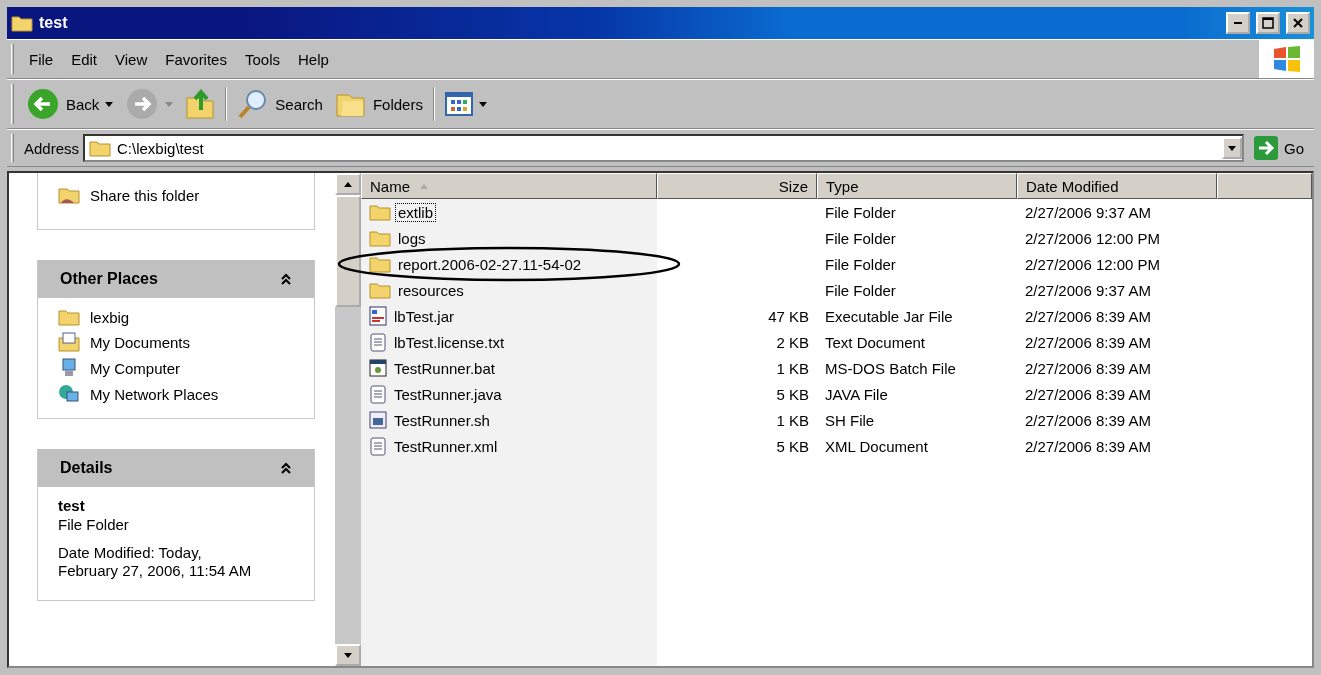  I want to click on address-value: C:\lexbig\test, so click(160, 148).